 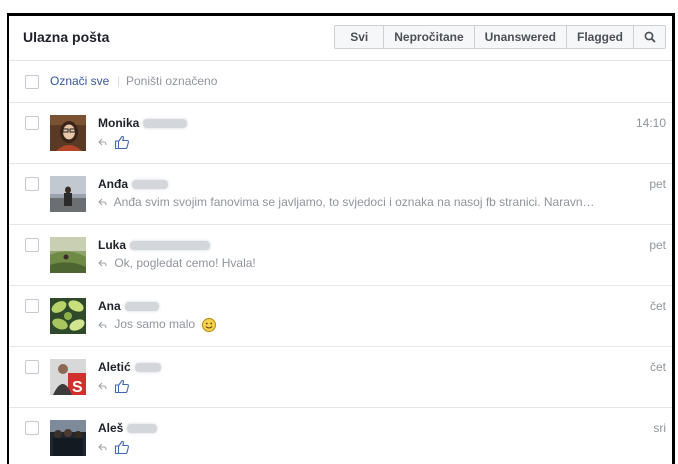 What do you see at coordinates (129, 367) in the screenshot?
I see `sender-name: Aletić` at bounding box center [129, 367].